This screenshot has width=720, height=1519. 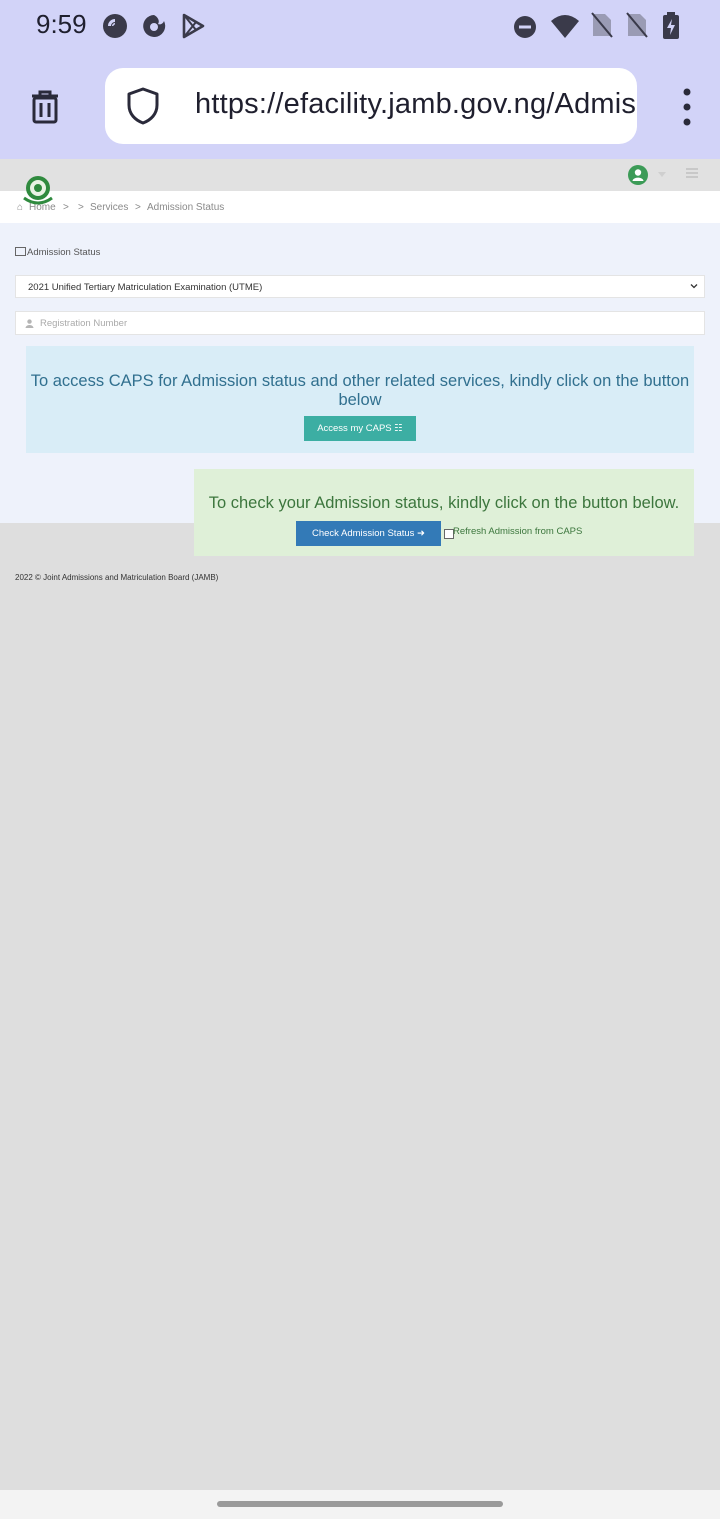 I want to click on do-not-disturb-icon, so click(x=525, y=27).